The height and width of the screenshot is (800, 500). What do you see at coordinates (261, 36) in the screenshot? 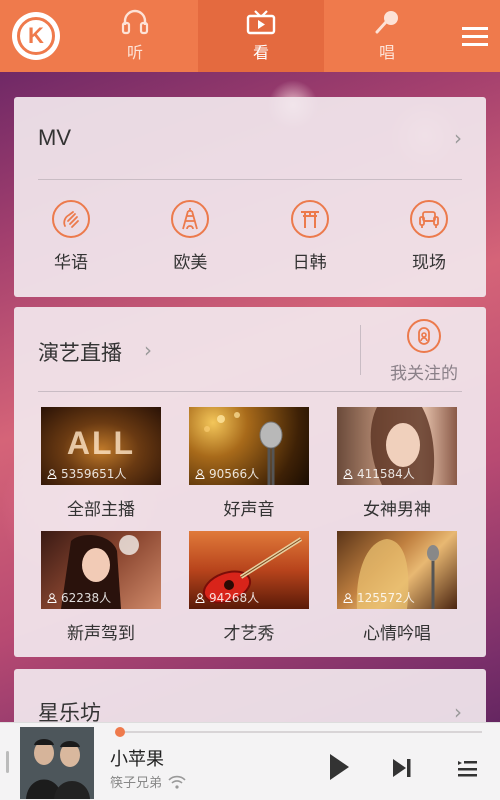
I see `tab-watch: 看` at bounding box center [261, 36].